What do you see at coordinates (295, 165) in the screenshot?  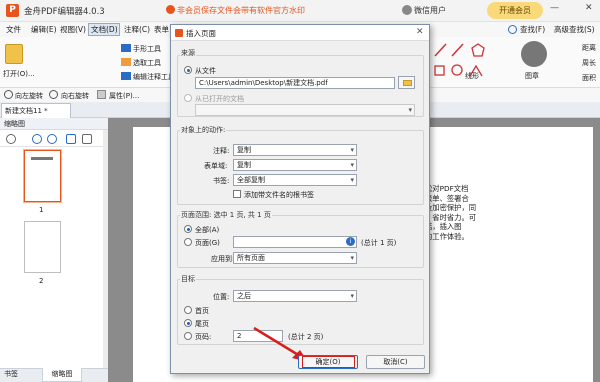 I see `form-select: 复制` at bounding box center [295, 165].